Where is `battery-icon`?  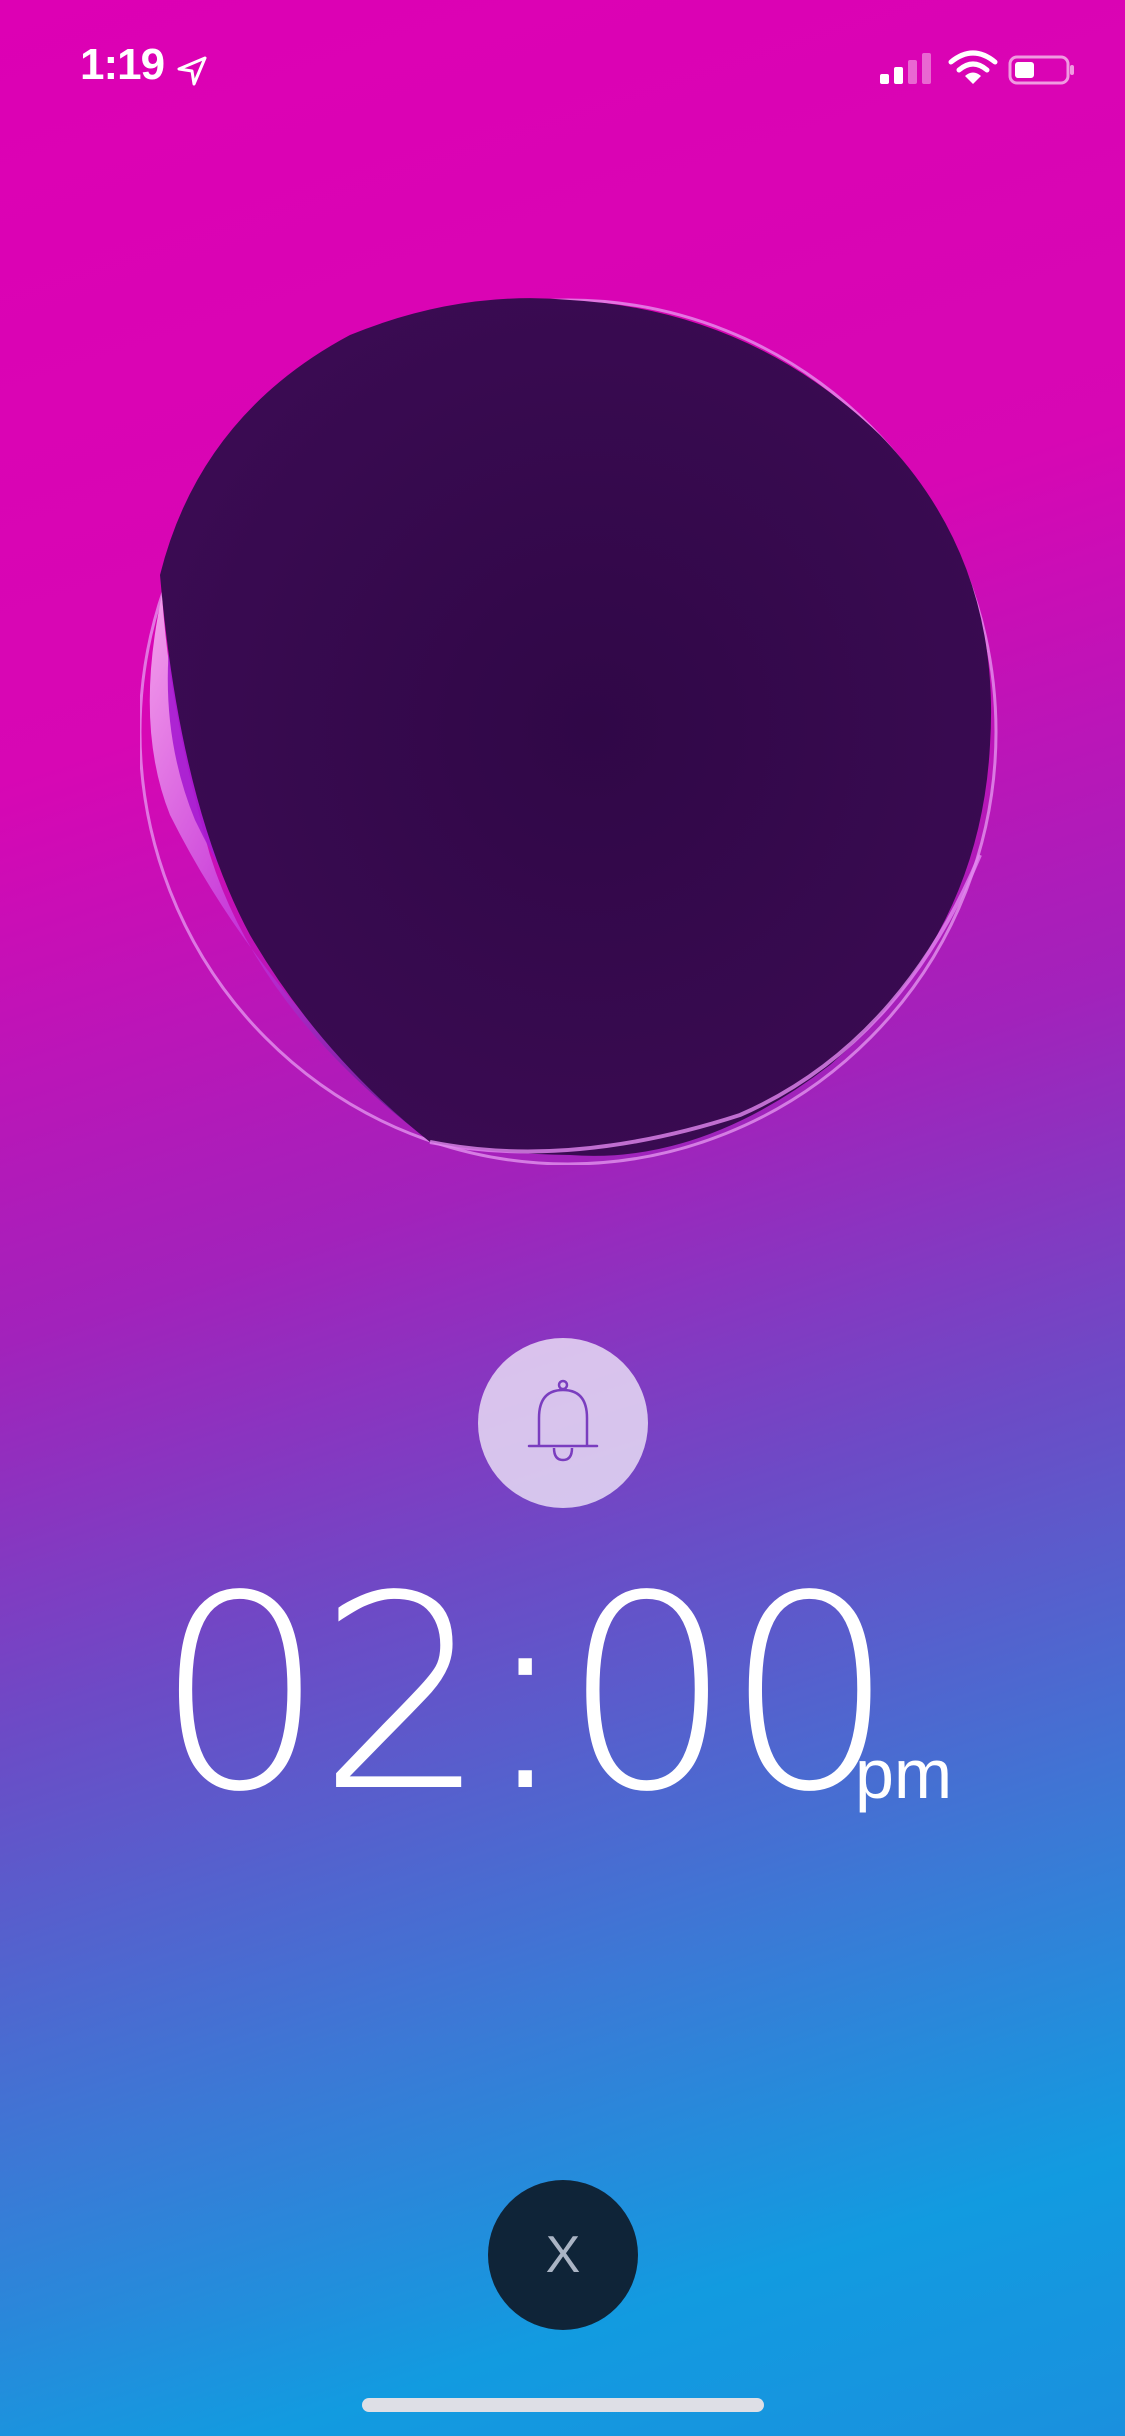 battery-icon is located at coordinates (1042, 70).